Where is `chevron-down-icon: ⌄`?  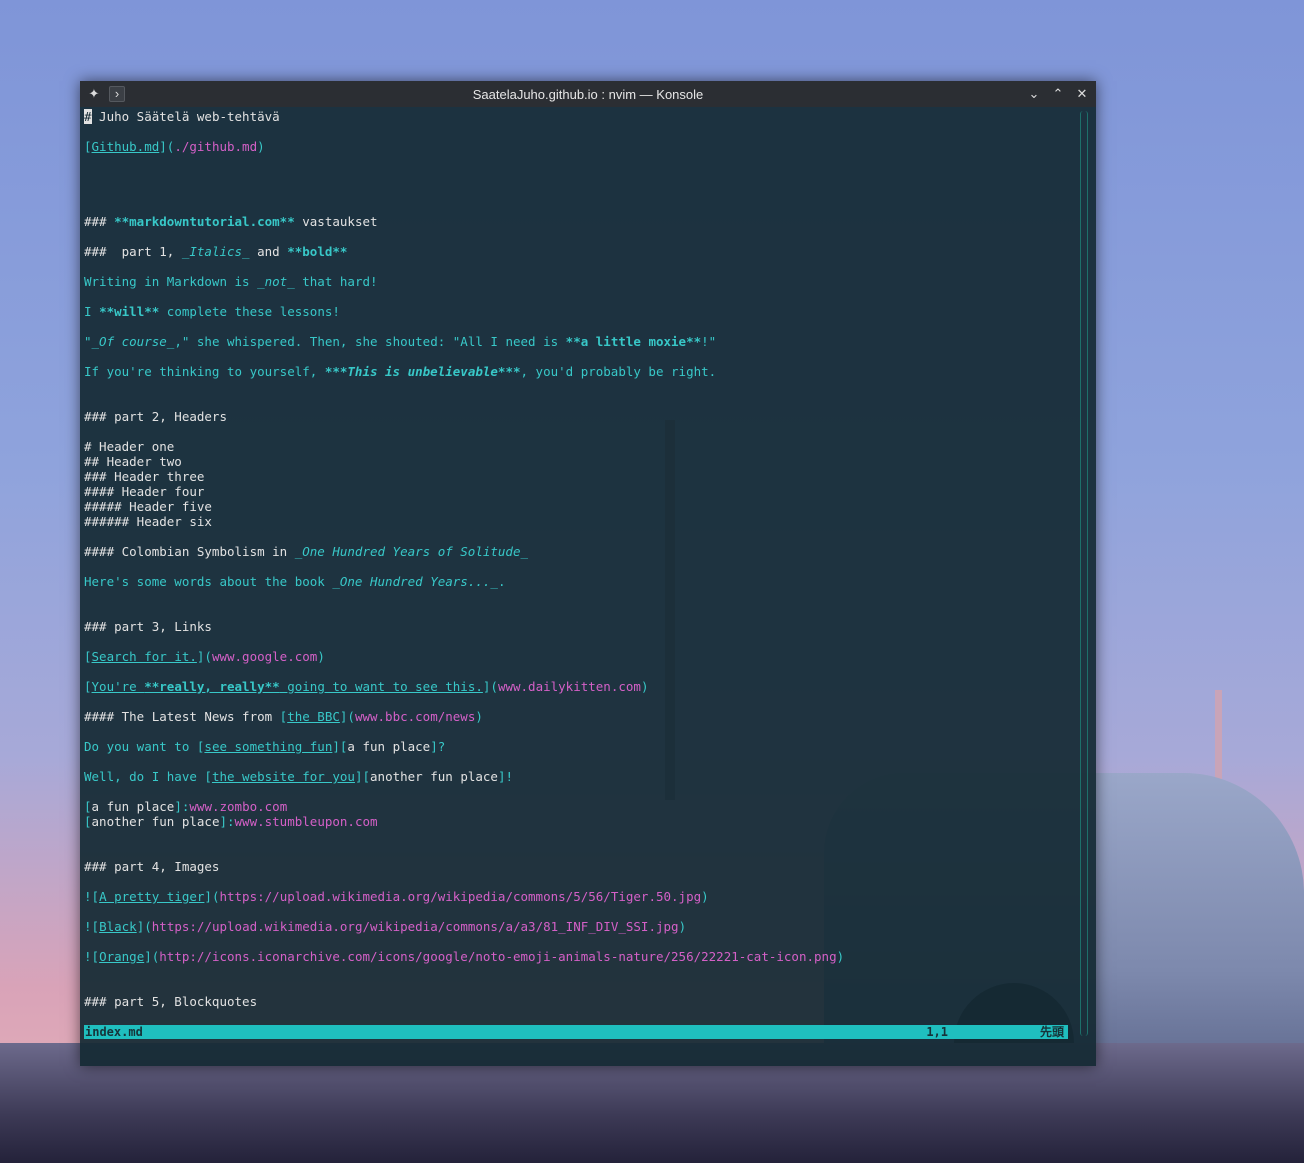 chevron-down-icon: ⌄ is located at coordinates (1034, 94).